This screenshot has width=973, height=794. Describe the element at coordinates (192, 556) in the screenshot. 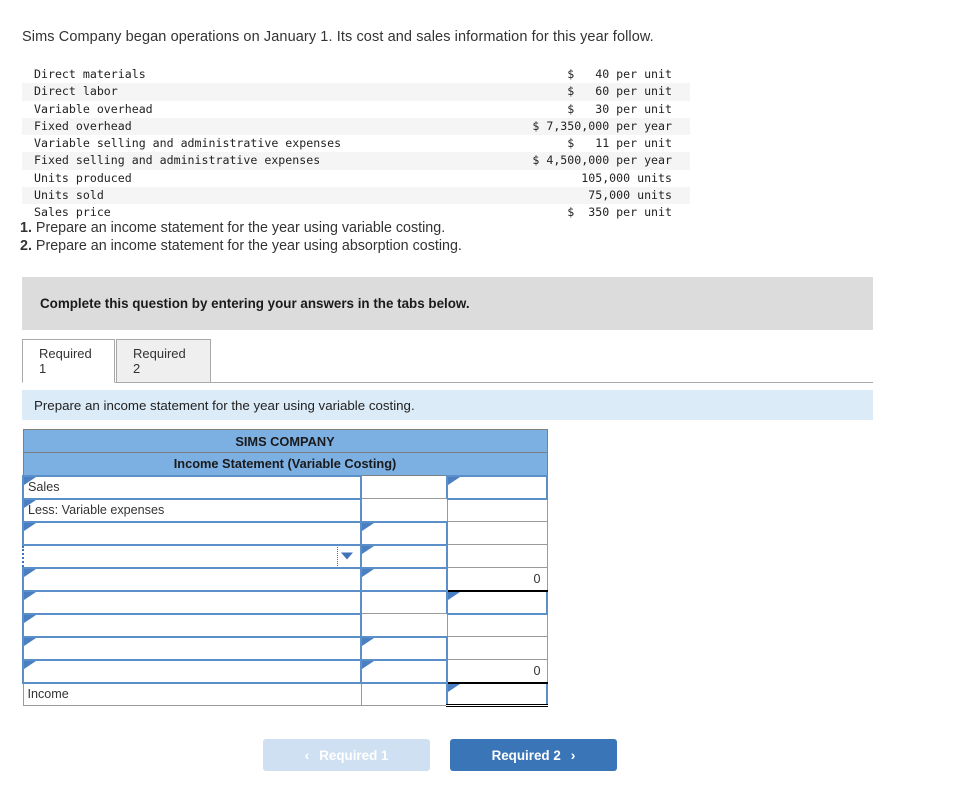

I see `label-cell-dropdown` at that location.